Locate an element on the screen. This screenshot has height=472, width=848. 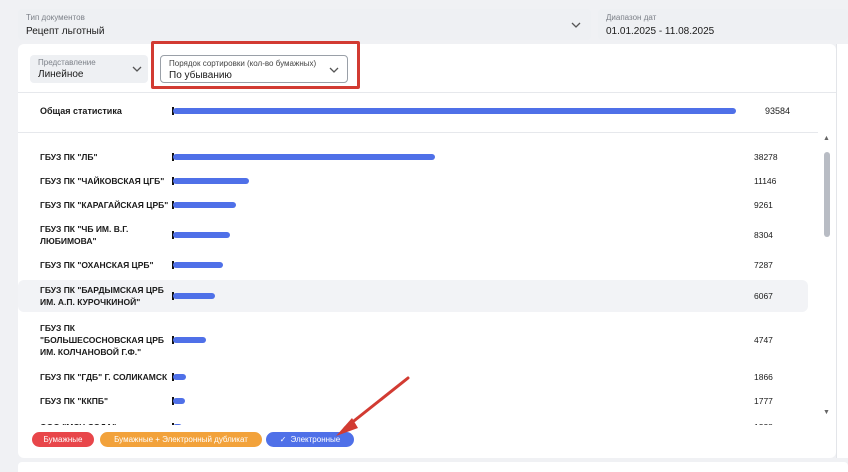
total-value: 93584 is located at coordinates (778, 111).